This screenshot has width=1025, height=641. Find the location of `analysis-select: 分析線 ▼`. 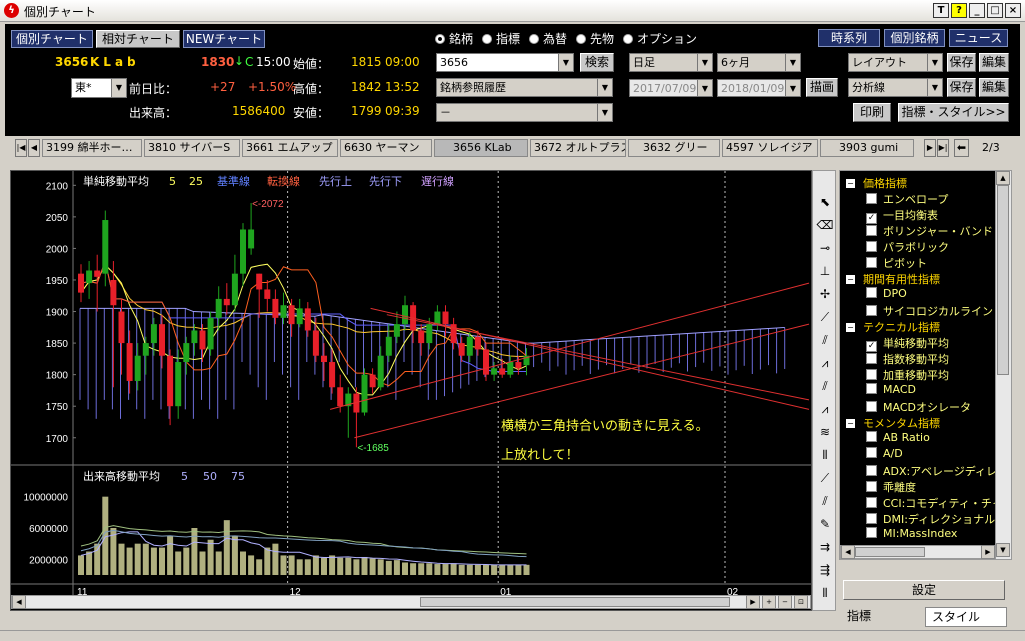

analysis-select: 分析線 ▼ is located at coordinates (895, 87).